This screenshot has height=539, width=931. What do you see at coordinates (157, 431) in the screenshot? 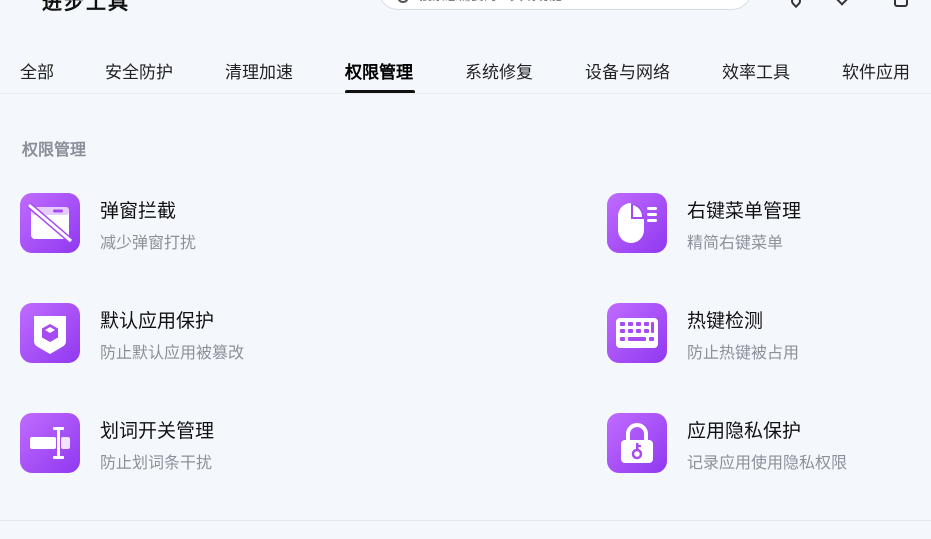
I see `tool-title: 划词开关管理` at bounding box center [157, 431].